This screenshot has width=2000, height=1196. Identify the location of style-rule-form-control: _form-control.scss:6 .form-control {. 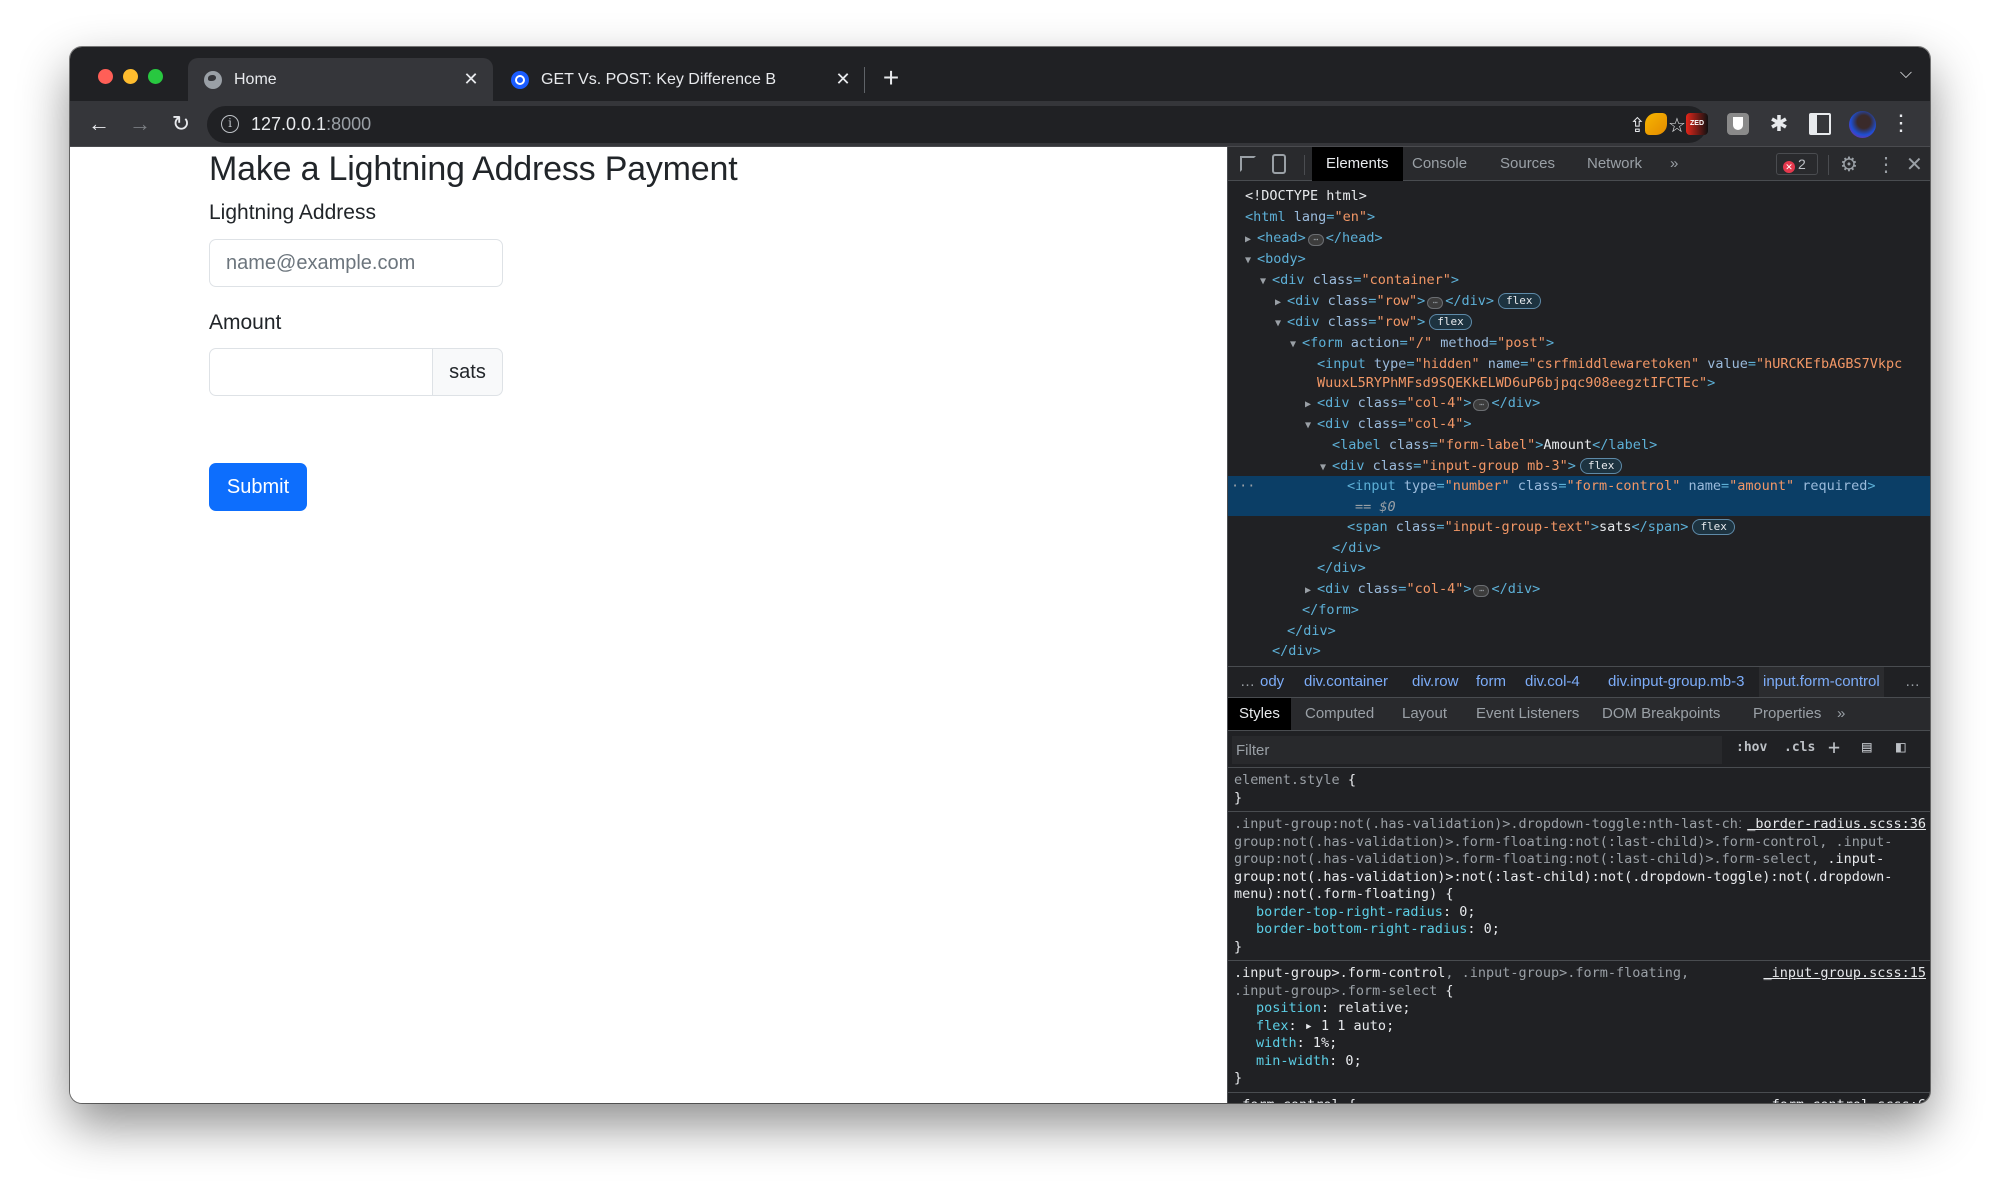
(1579, 1098).